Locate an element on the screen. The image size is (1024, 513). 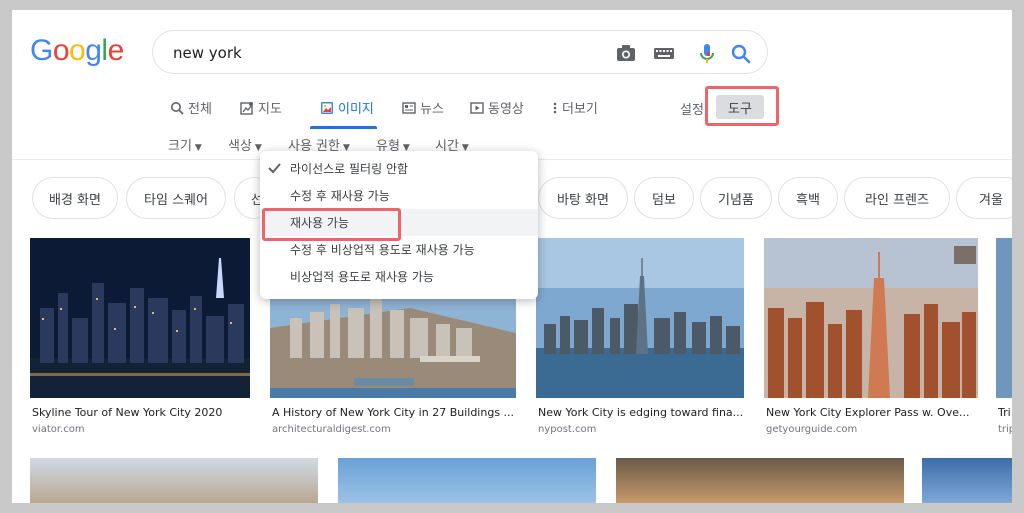
tab-maps: 지도 is located at coordinates (261, 107).